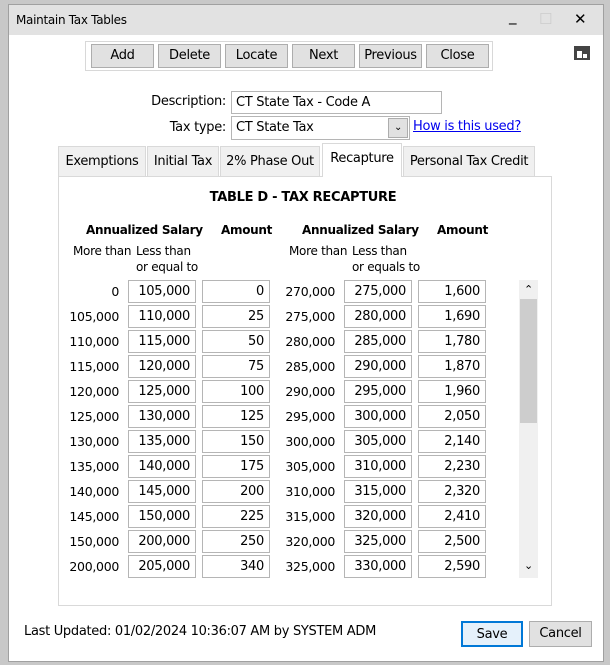 The height and width of the screenshot is (665, 610). What do you see at coordinates (378, 566) in the screenshot?
I see `right-less-than-input: 330,000` at bounding box center [378, 566].